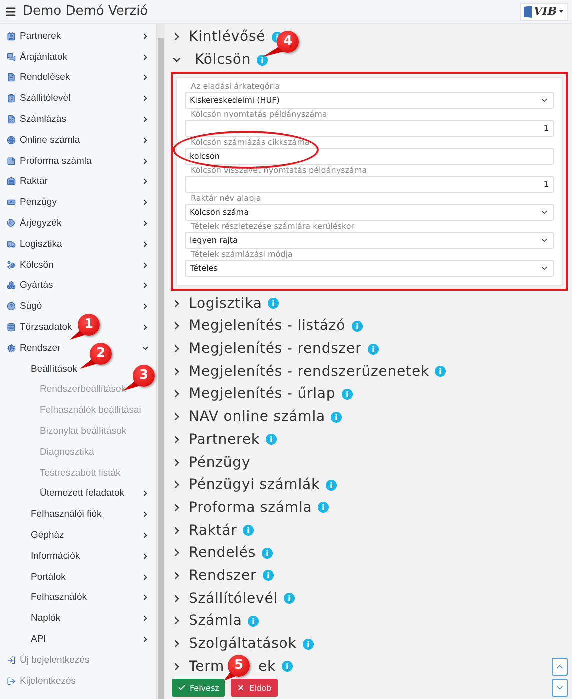 This screenshot has height=699, width=572. What do you see at coordinates (46, 618) in the screenshot?
I see `sidebar-item: Naplók` at bounding box center [46, 618].